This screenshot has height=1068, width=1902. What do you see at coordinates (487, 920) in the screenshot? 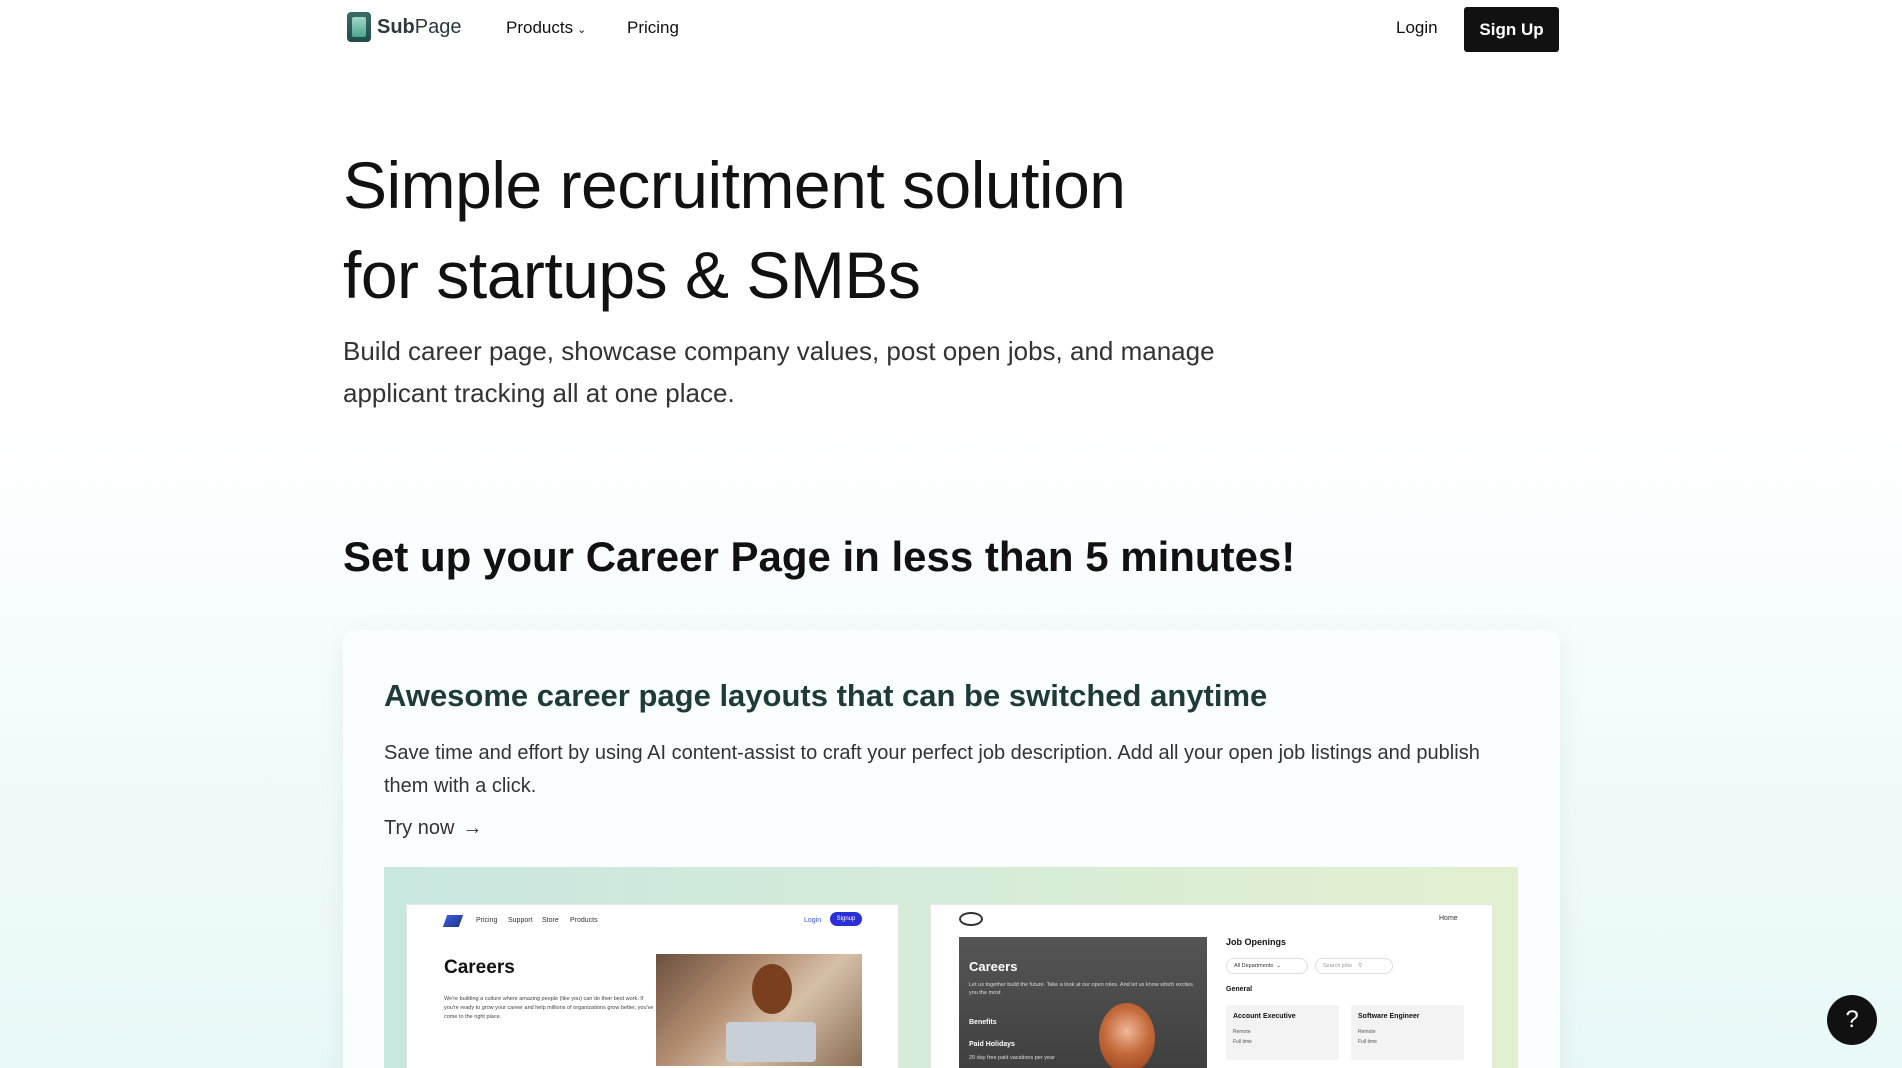
I see `mock-nav-item: Pricing` at bounding box center [487, 920].